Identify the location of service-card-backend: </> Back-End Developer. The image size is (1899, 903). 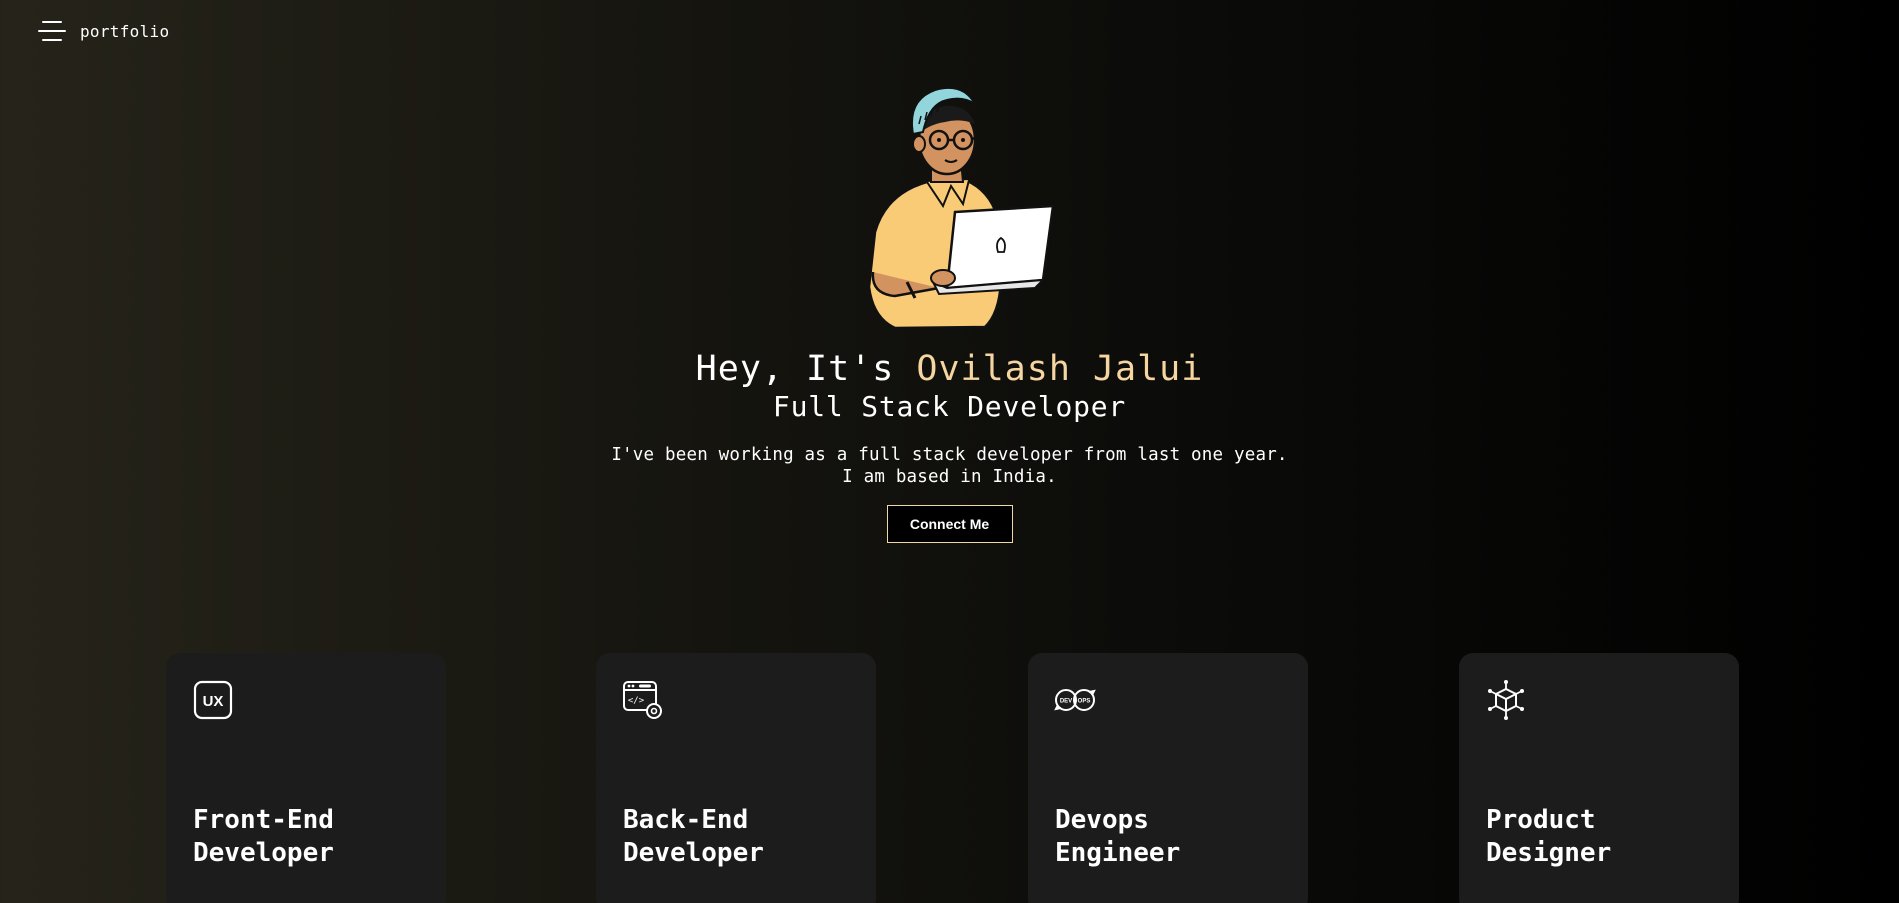
(736, 778).